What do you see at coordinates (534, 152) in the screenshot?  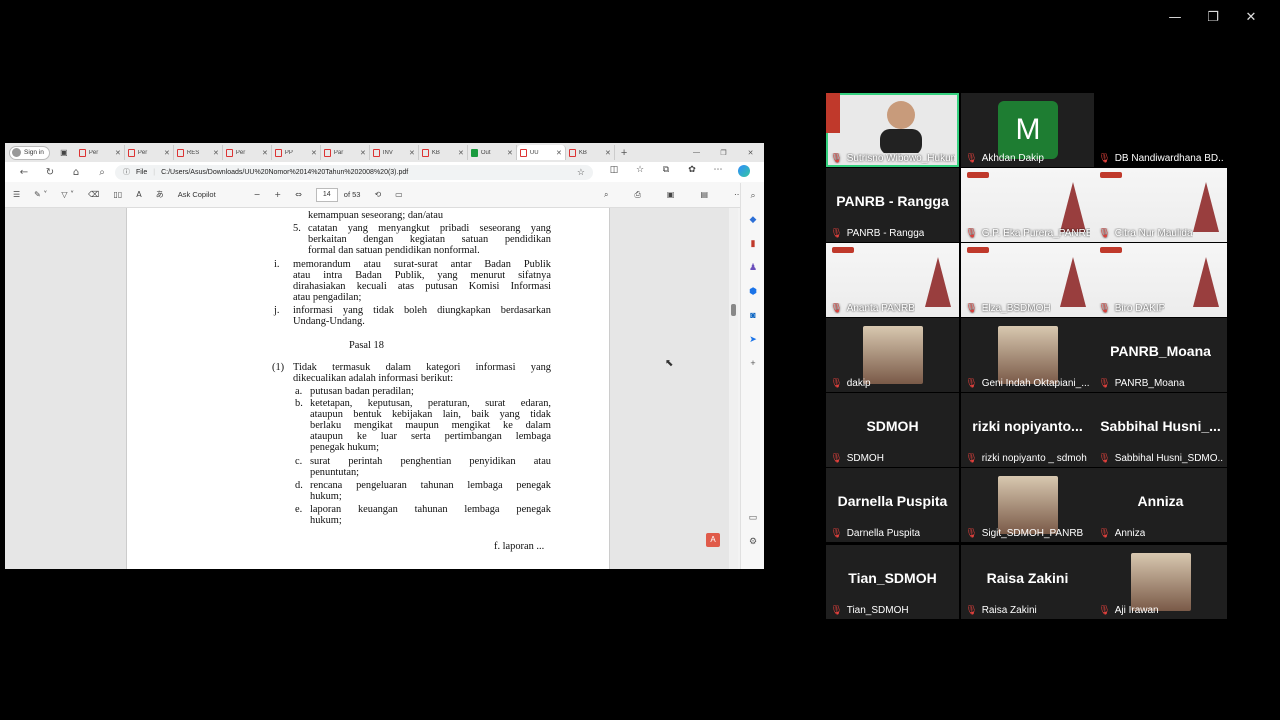 I see `tab-label: UU` at bounding box center [534, 152].